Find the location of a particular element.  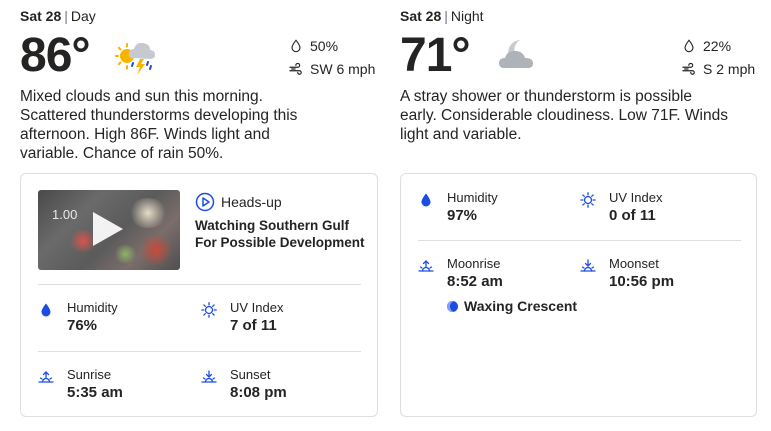

day-wind-value: SW 6 mph is located at coordinates (343, 69).